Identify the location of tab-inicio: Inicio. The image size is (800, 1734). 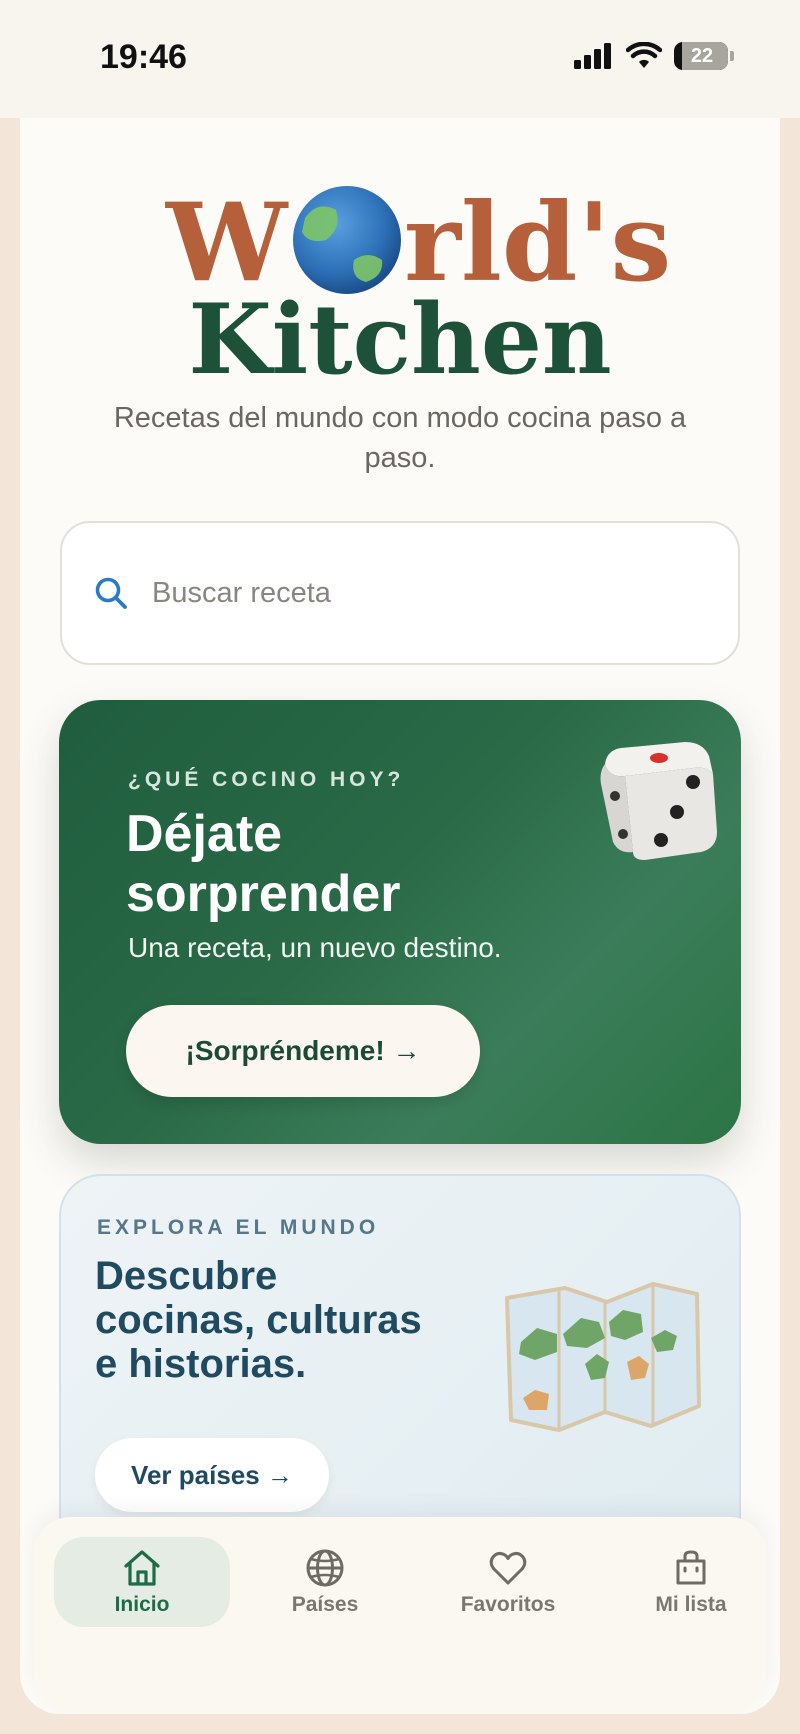
(142, 1582).